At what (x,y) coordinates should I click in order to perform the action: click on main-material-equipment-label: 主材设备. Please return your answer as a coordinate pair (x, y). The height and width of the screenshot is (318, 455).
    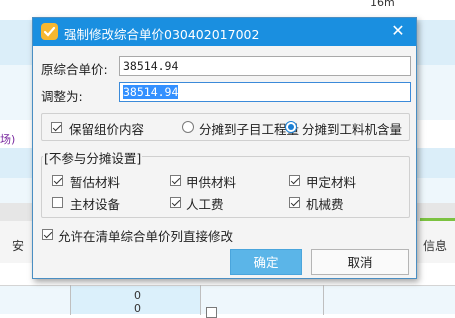
    Looking at the image, I should click on (95, 204).